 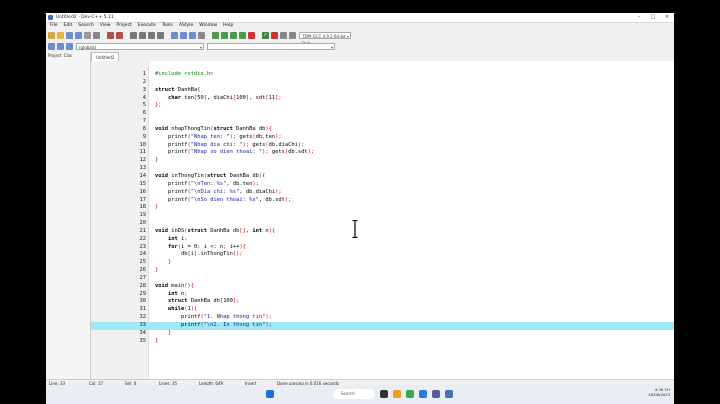 What do you see at coordinates (51, 35) in the screenshot?
I see `new-file-icon` at bounding box center [51, 35].